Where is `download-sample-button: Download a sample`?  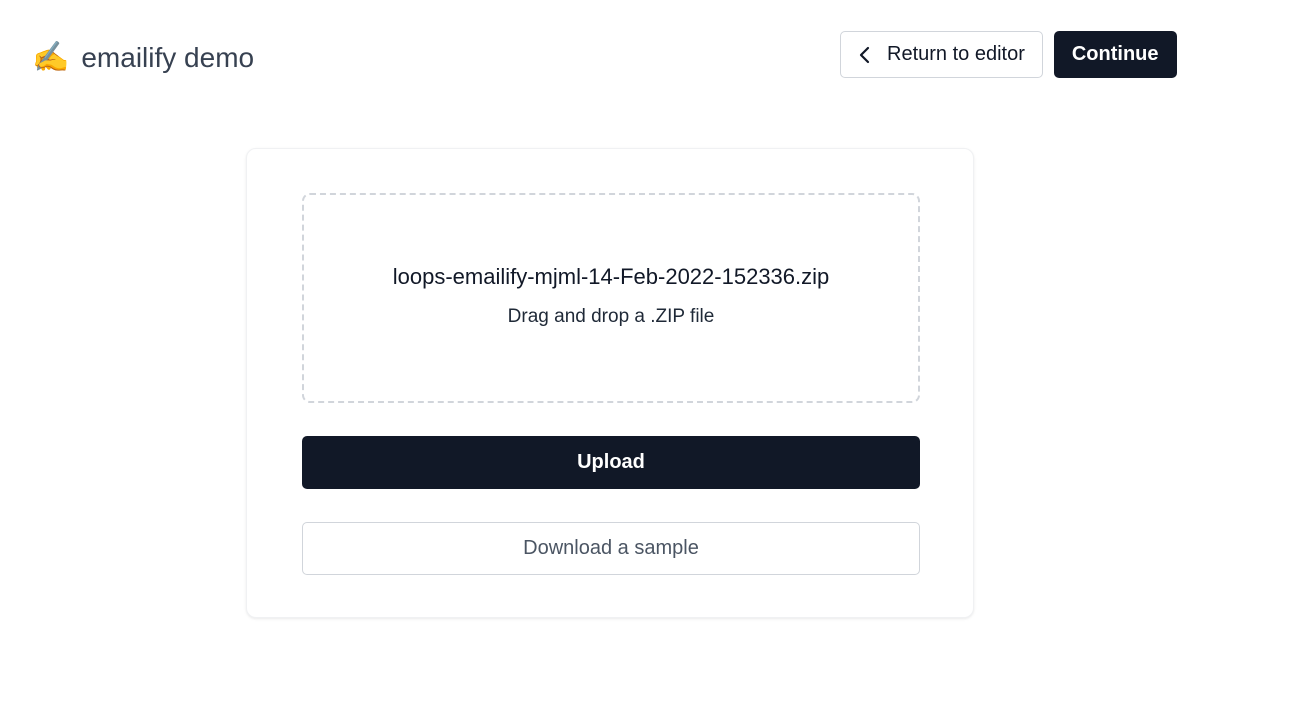 download-sample-button: Download a sample is located at coordinates (611, 548).